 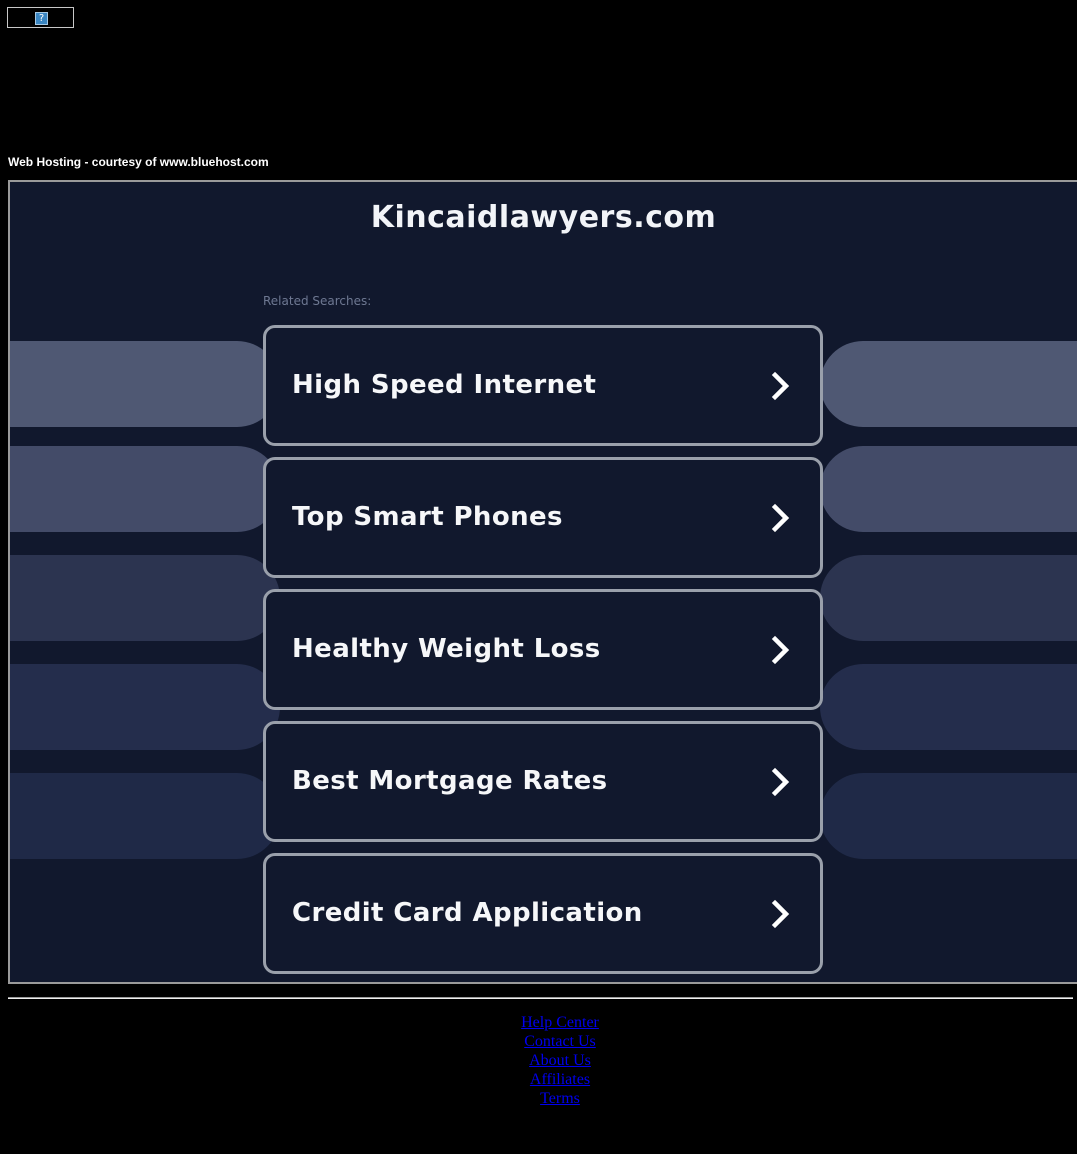 I want to click on search-link-best-mortgage-rates: Best Mortgage Rates, so click(x=543, y=781).